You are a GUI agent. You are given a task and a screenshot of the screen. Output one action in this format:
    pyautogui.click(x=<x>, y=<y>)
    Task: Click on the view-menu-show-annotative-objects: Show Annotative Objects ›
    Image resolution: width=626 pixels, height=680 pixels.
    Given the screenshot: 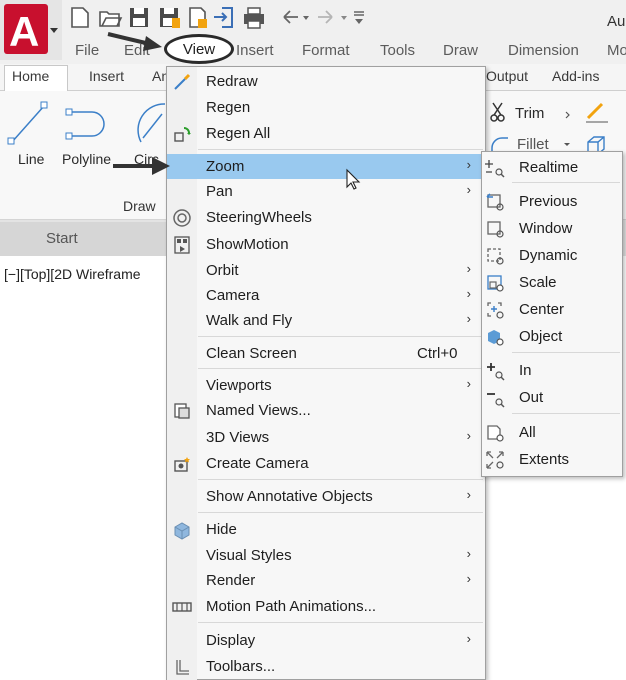 What is the action you would take?
    pyautogui.click(x=326, y=496)
    